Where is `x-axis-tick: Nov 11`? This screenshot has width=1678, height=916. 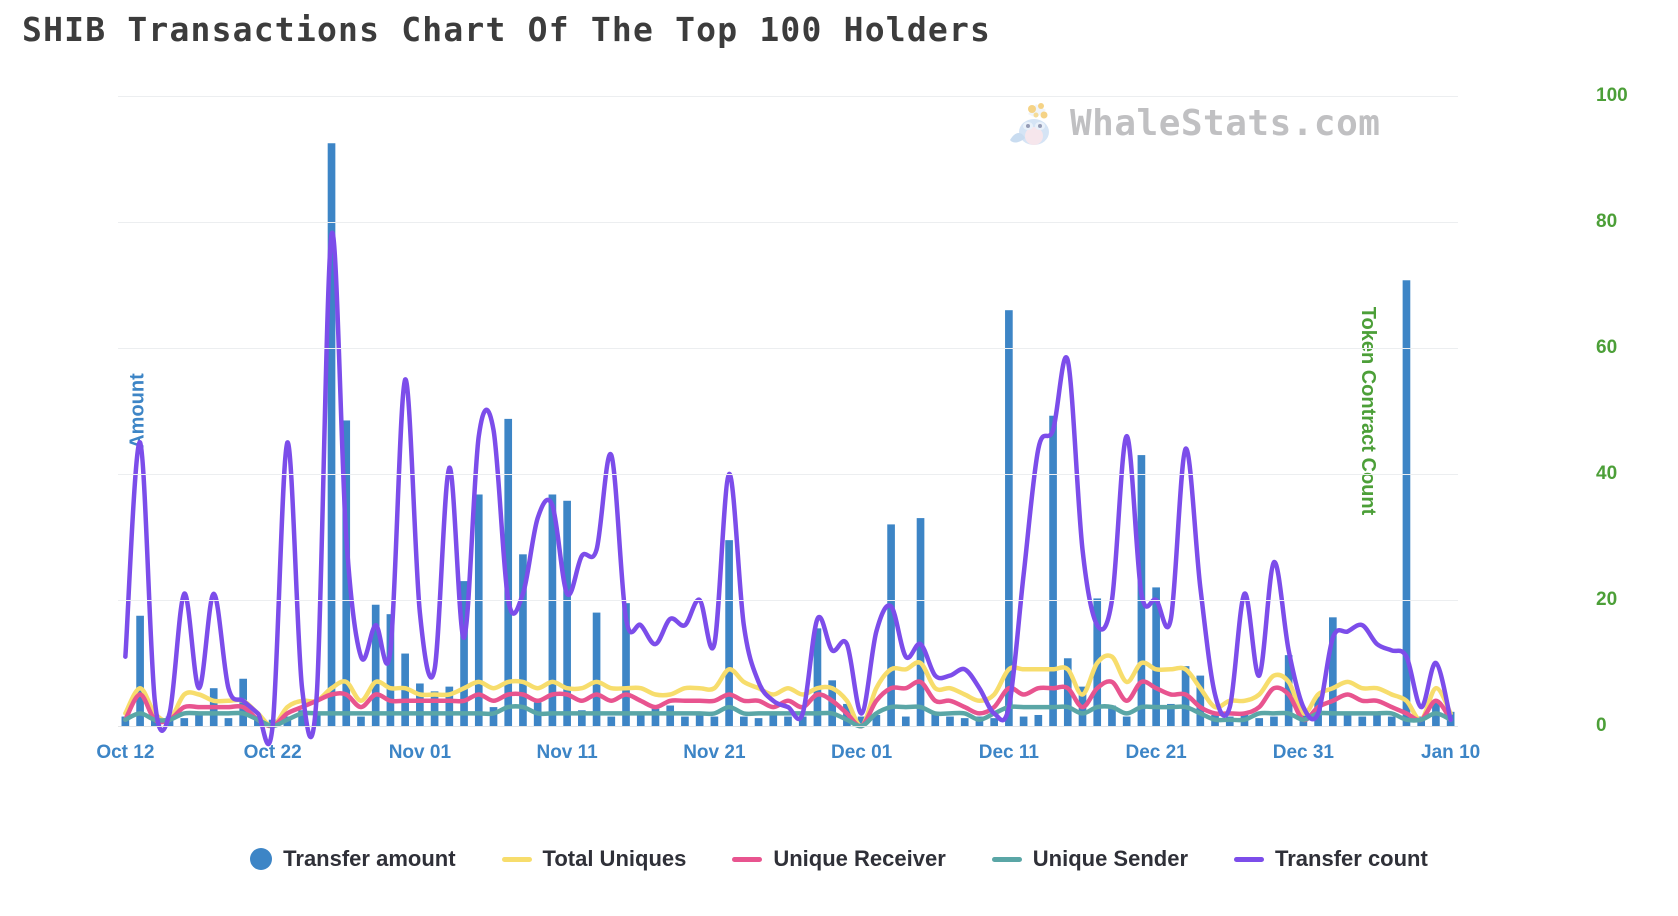 x-axis-tick: Nov 11 is located at coordinates (567, 752).